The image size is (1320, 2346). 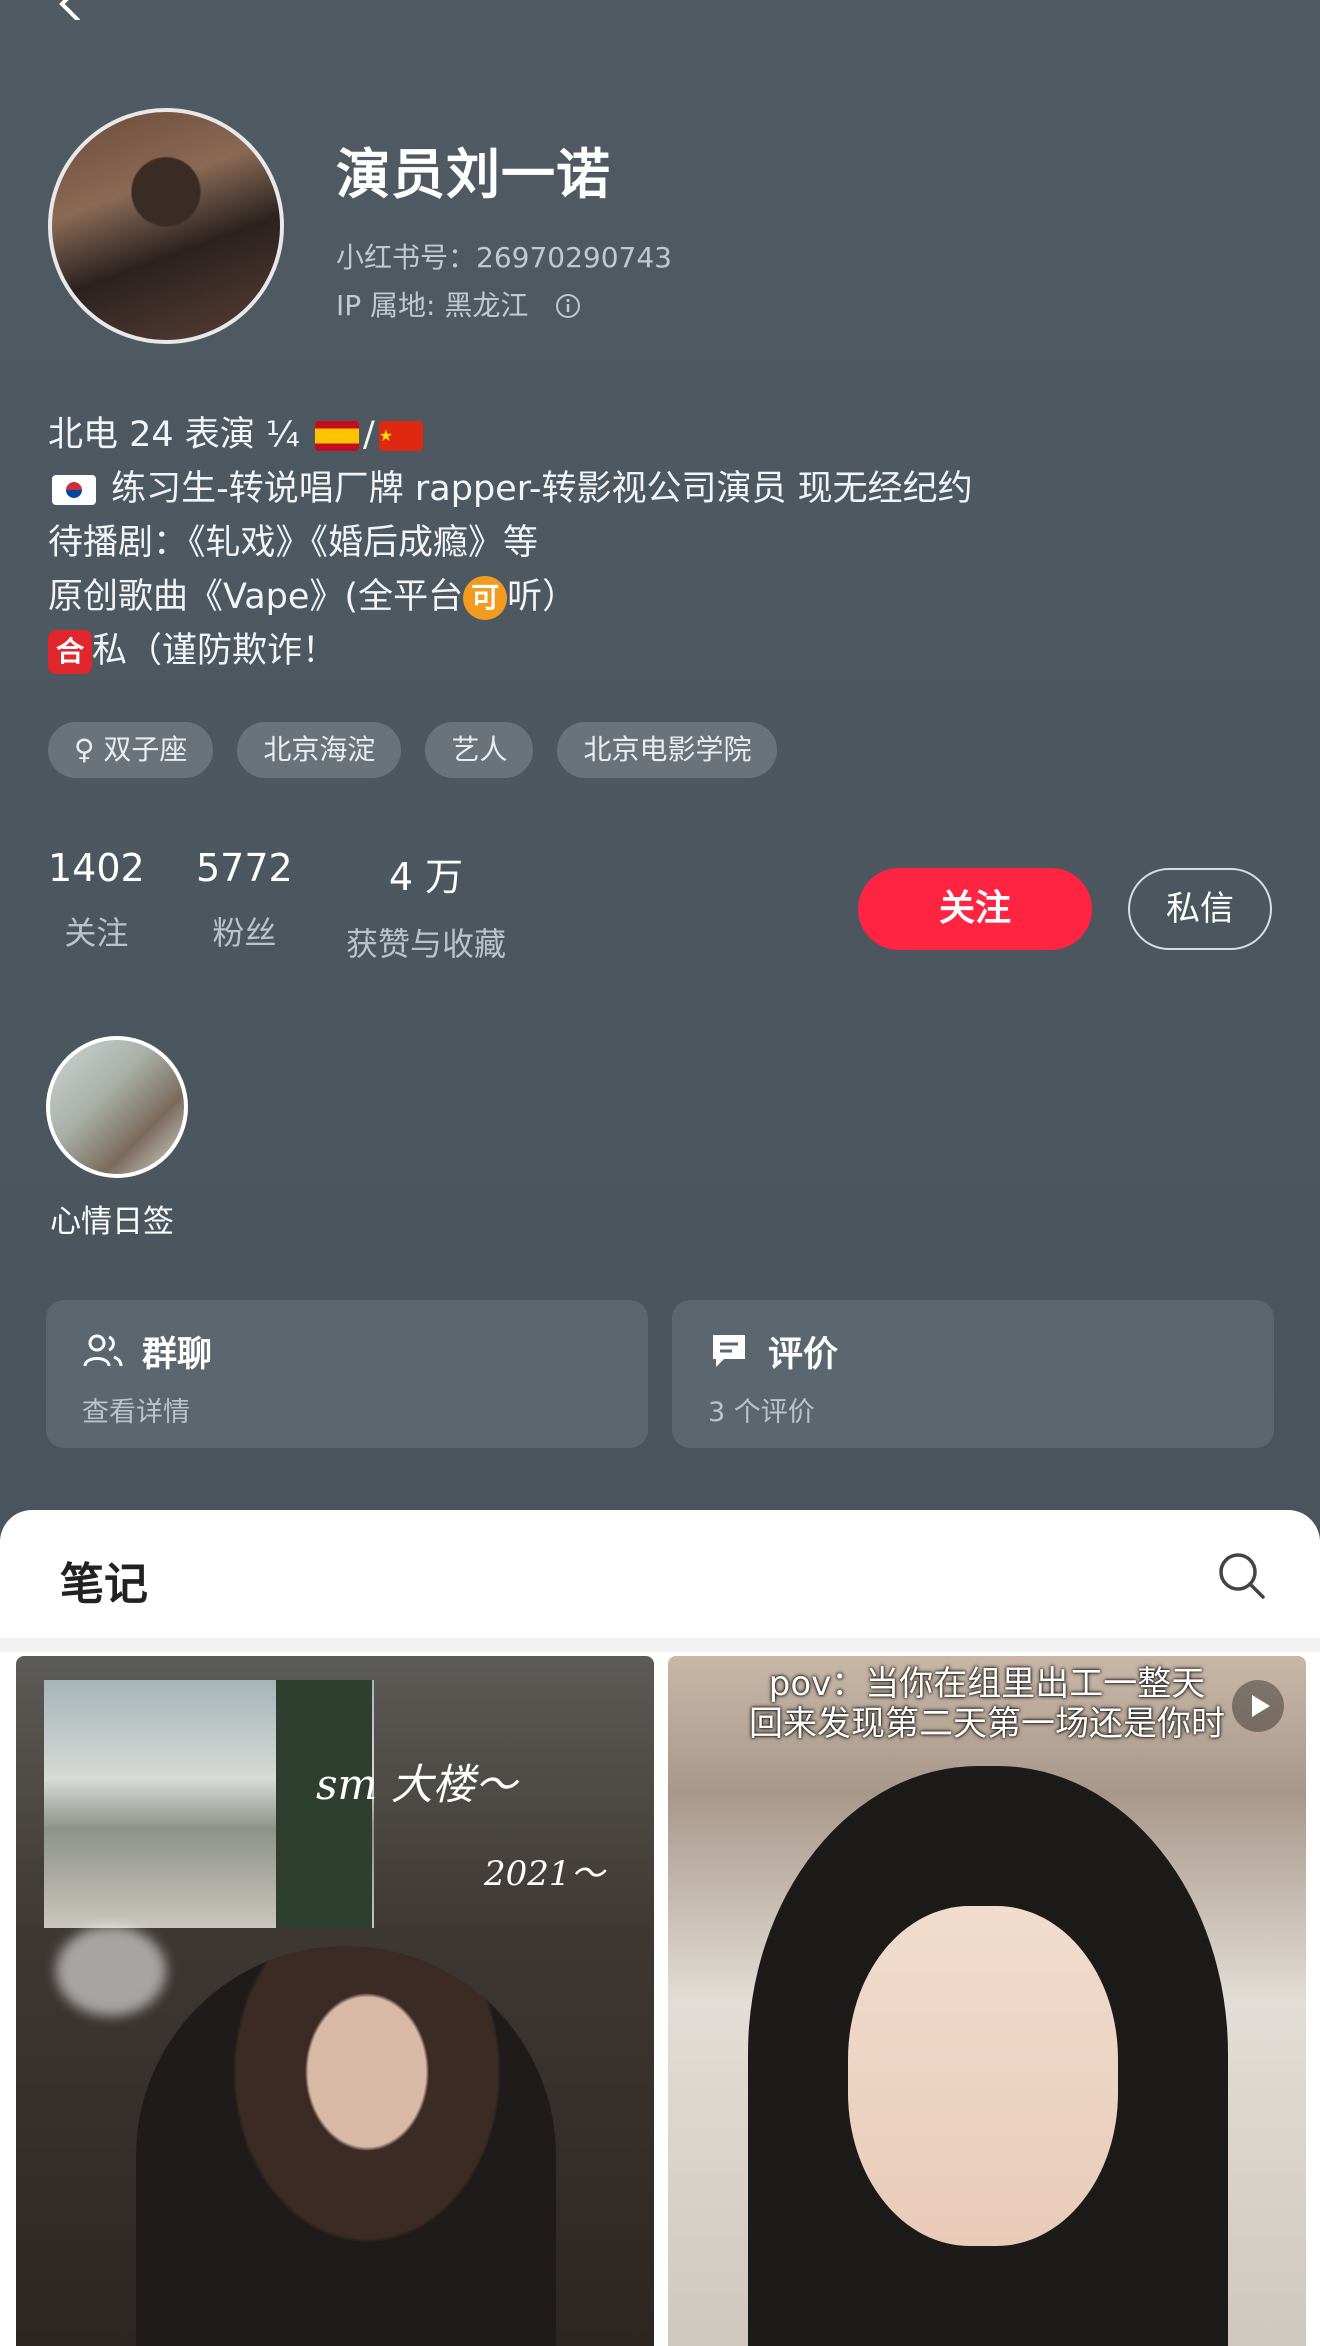 What do you see at coordinates (648, 651) in the screenshot?
I see `bio-line: 合私（谨防欺诈！` at bounding box center [648, 651].